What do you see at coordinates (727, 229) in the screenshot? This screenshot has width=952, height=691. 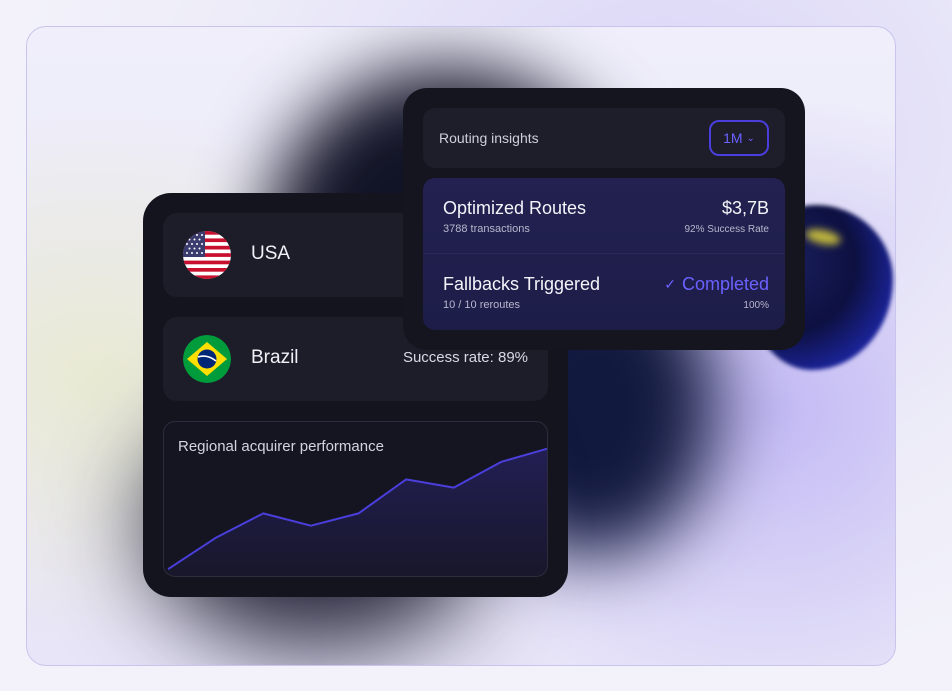 I see `route-meta: 92% Success Rate` at bounding box center [727, 229].